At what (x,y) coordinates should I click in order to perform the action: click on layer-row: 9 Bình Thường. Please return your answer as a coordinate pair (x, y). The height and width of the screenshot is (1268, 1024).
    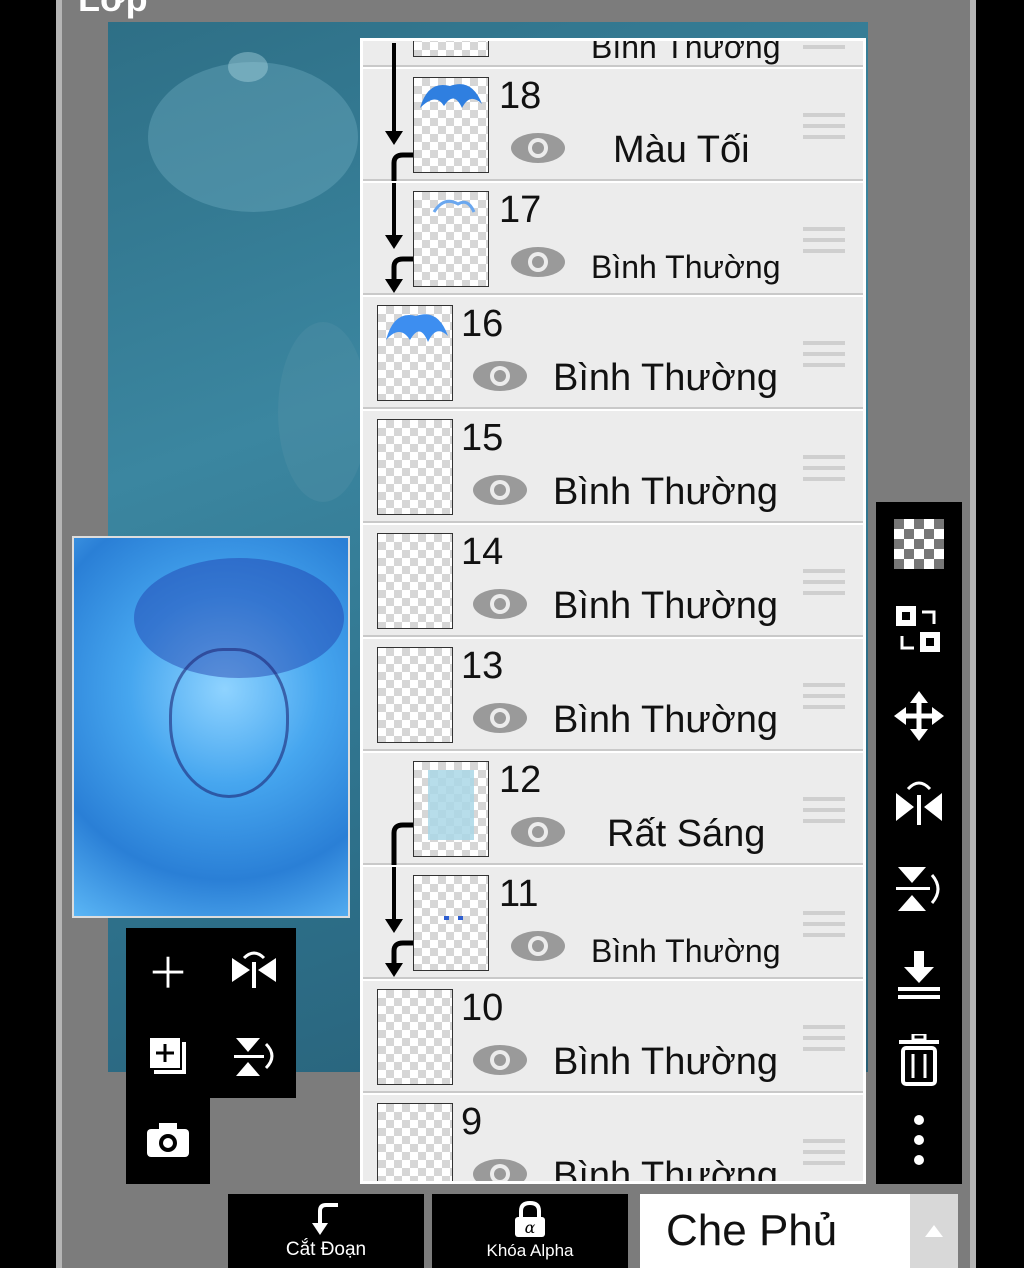
    Looking at the image, I should click on (613, 1139).